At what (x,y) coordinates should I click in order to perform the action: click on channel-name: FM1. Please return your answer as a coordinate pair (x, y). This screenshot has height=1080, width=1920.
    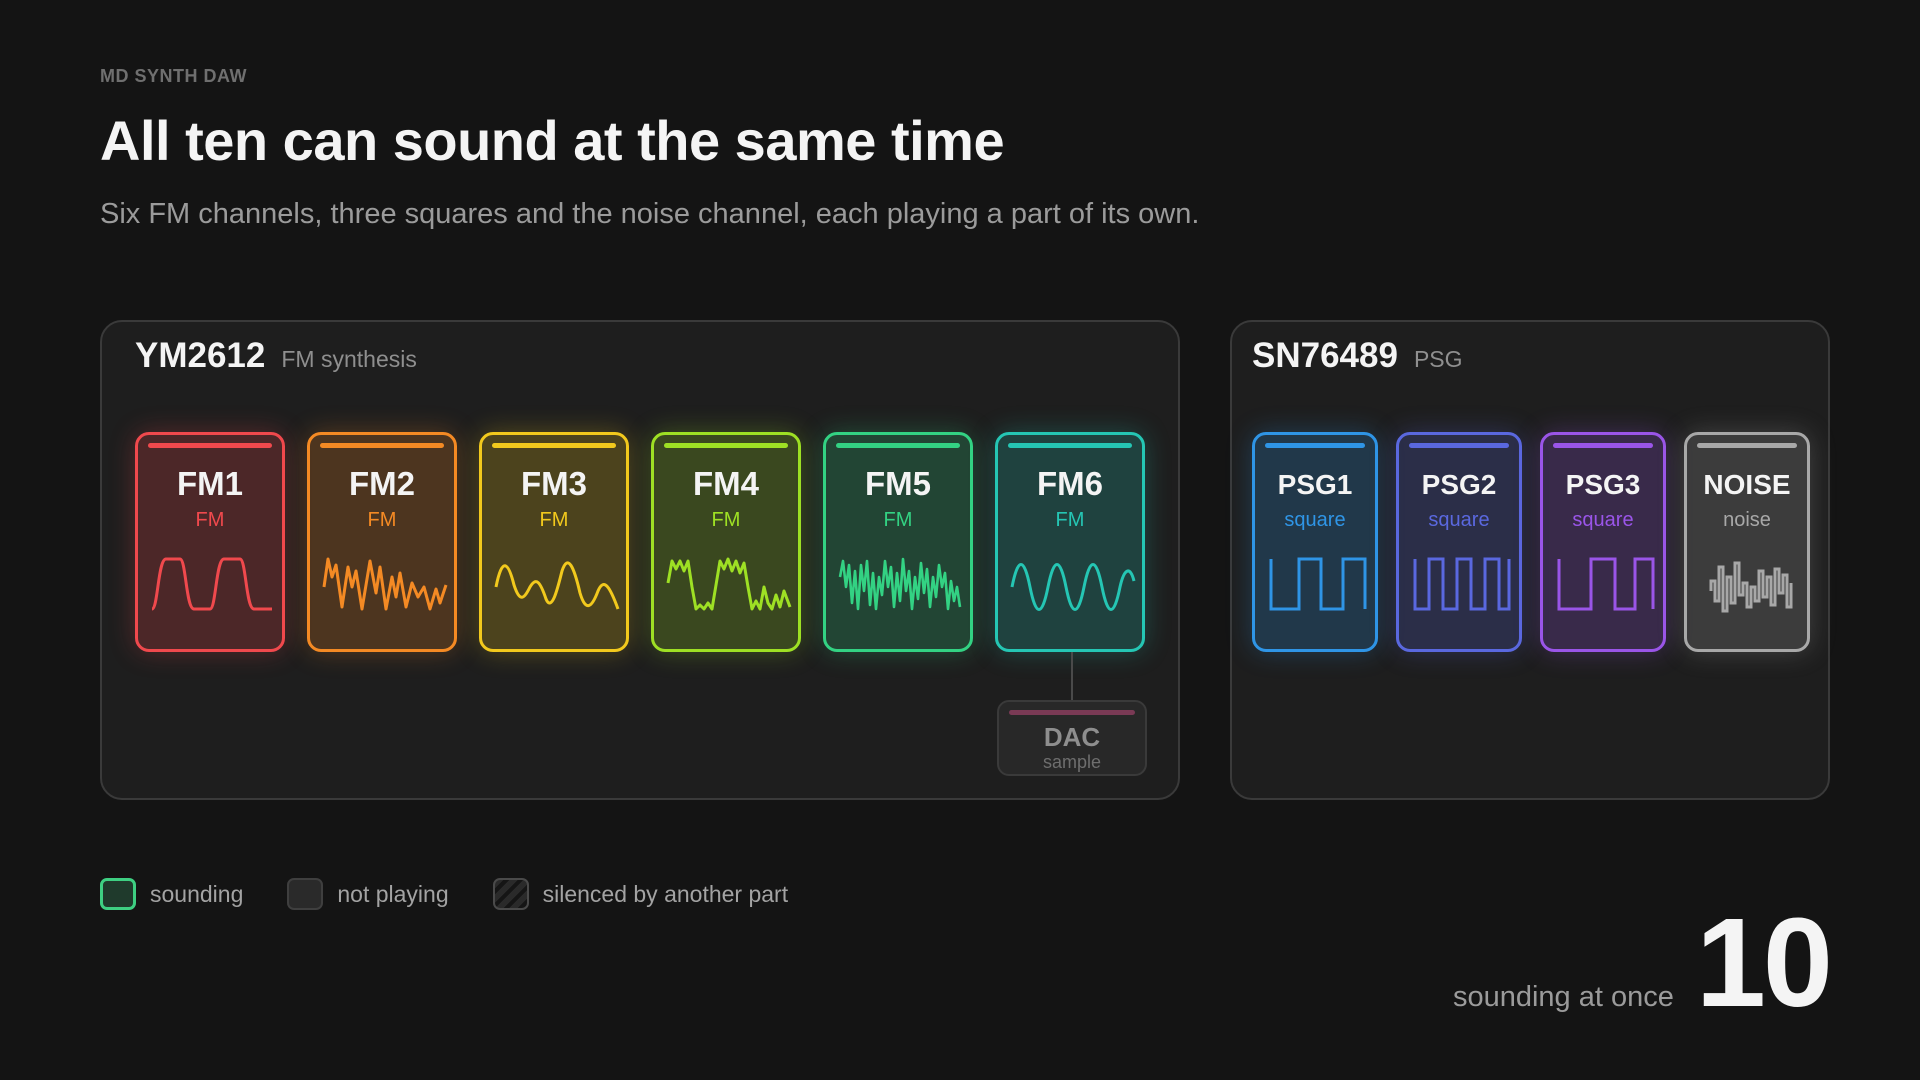
    Looking at the image, I should click on (210, 483).